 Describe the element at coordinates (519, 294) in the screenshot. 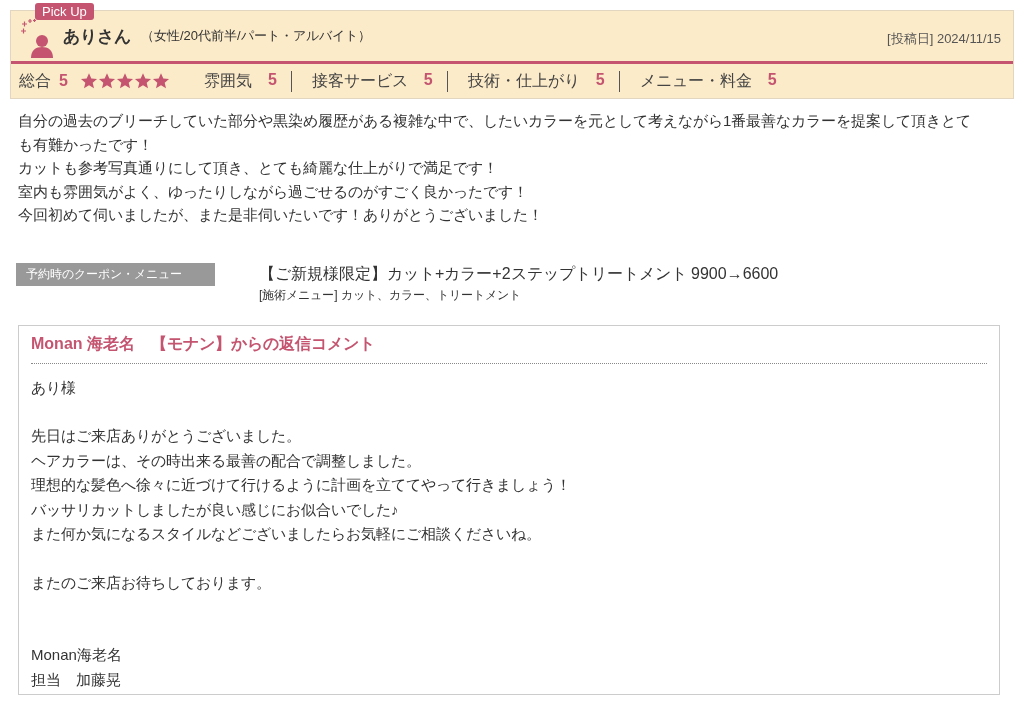

I see `treatment-menu: [施術メニュー] カット、カラー、トリートメント` at that location.